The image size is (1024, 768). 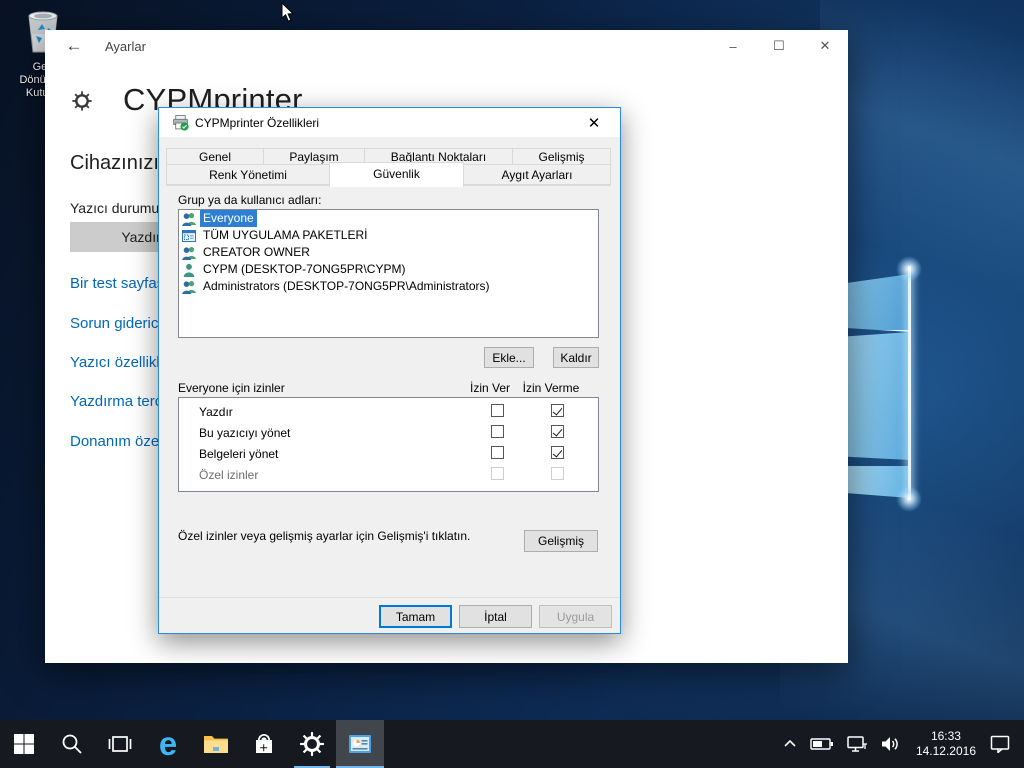 I want to click on allow-checkbox-manage-printer, so click(x=497, y=431).